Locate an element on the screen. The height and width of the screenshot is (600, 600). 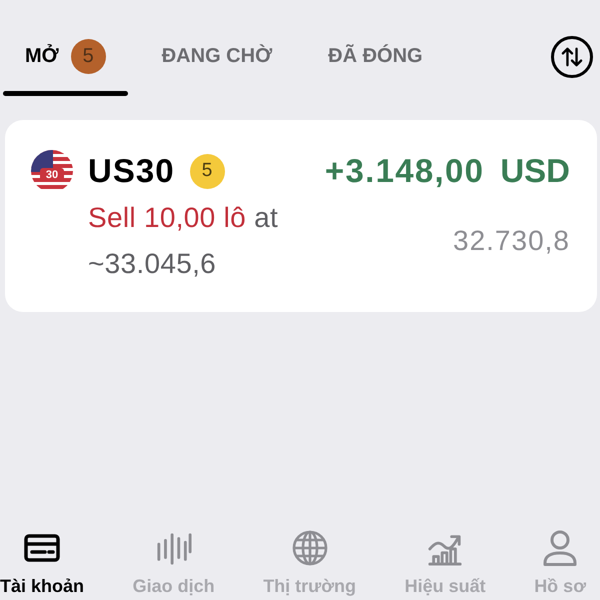
nav-tab: Tài khoản is located at coordinates (42, 563).